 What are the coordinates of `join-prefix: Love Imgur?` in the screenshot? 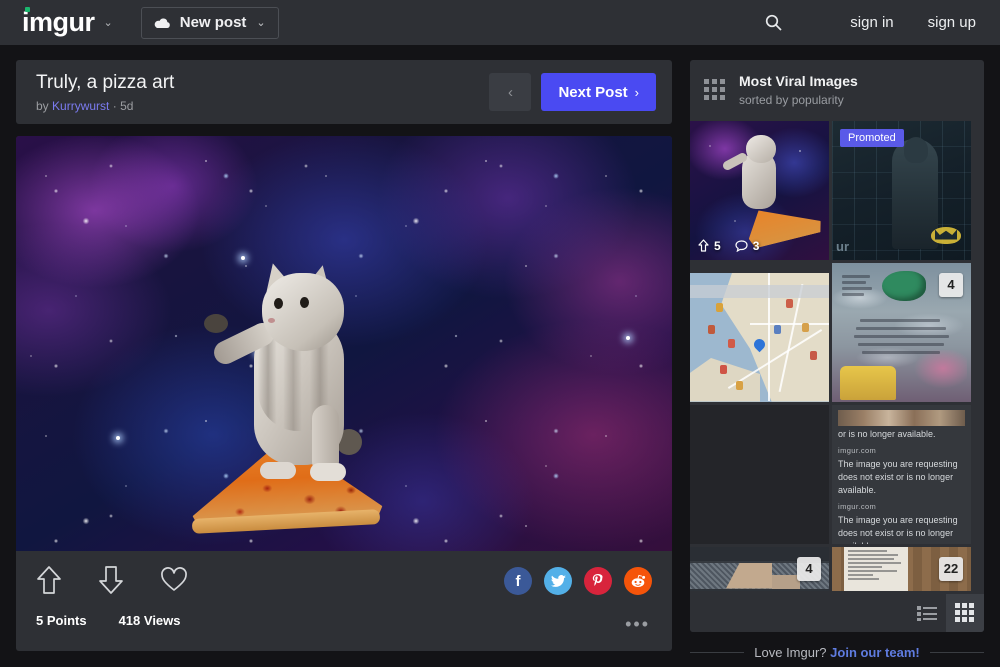 It's located at (790, 652).